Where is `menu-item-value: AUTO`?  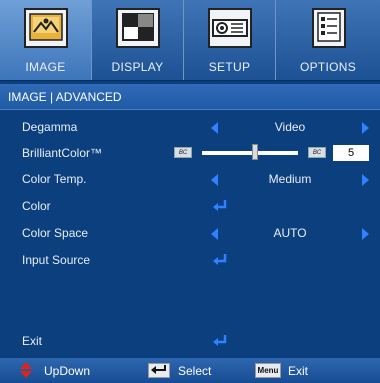
menu-item-value: AUTO is located at coordinates (290, 233).